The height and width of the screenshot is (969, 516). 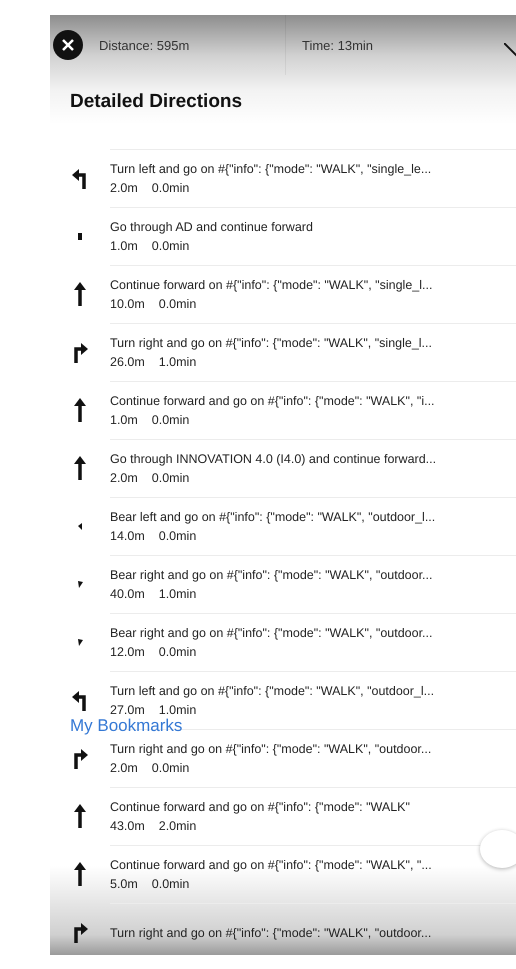 I want to click on small-left-arrow-icon, so click(x=80, y=526).